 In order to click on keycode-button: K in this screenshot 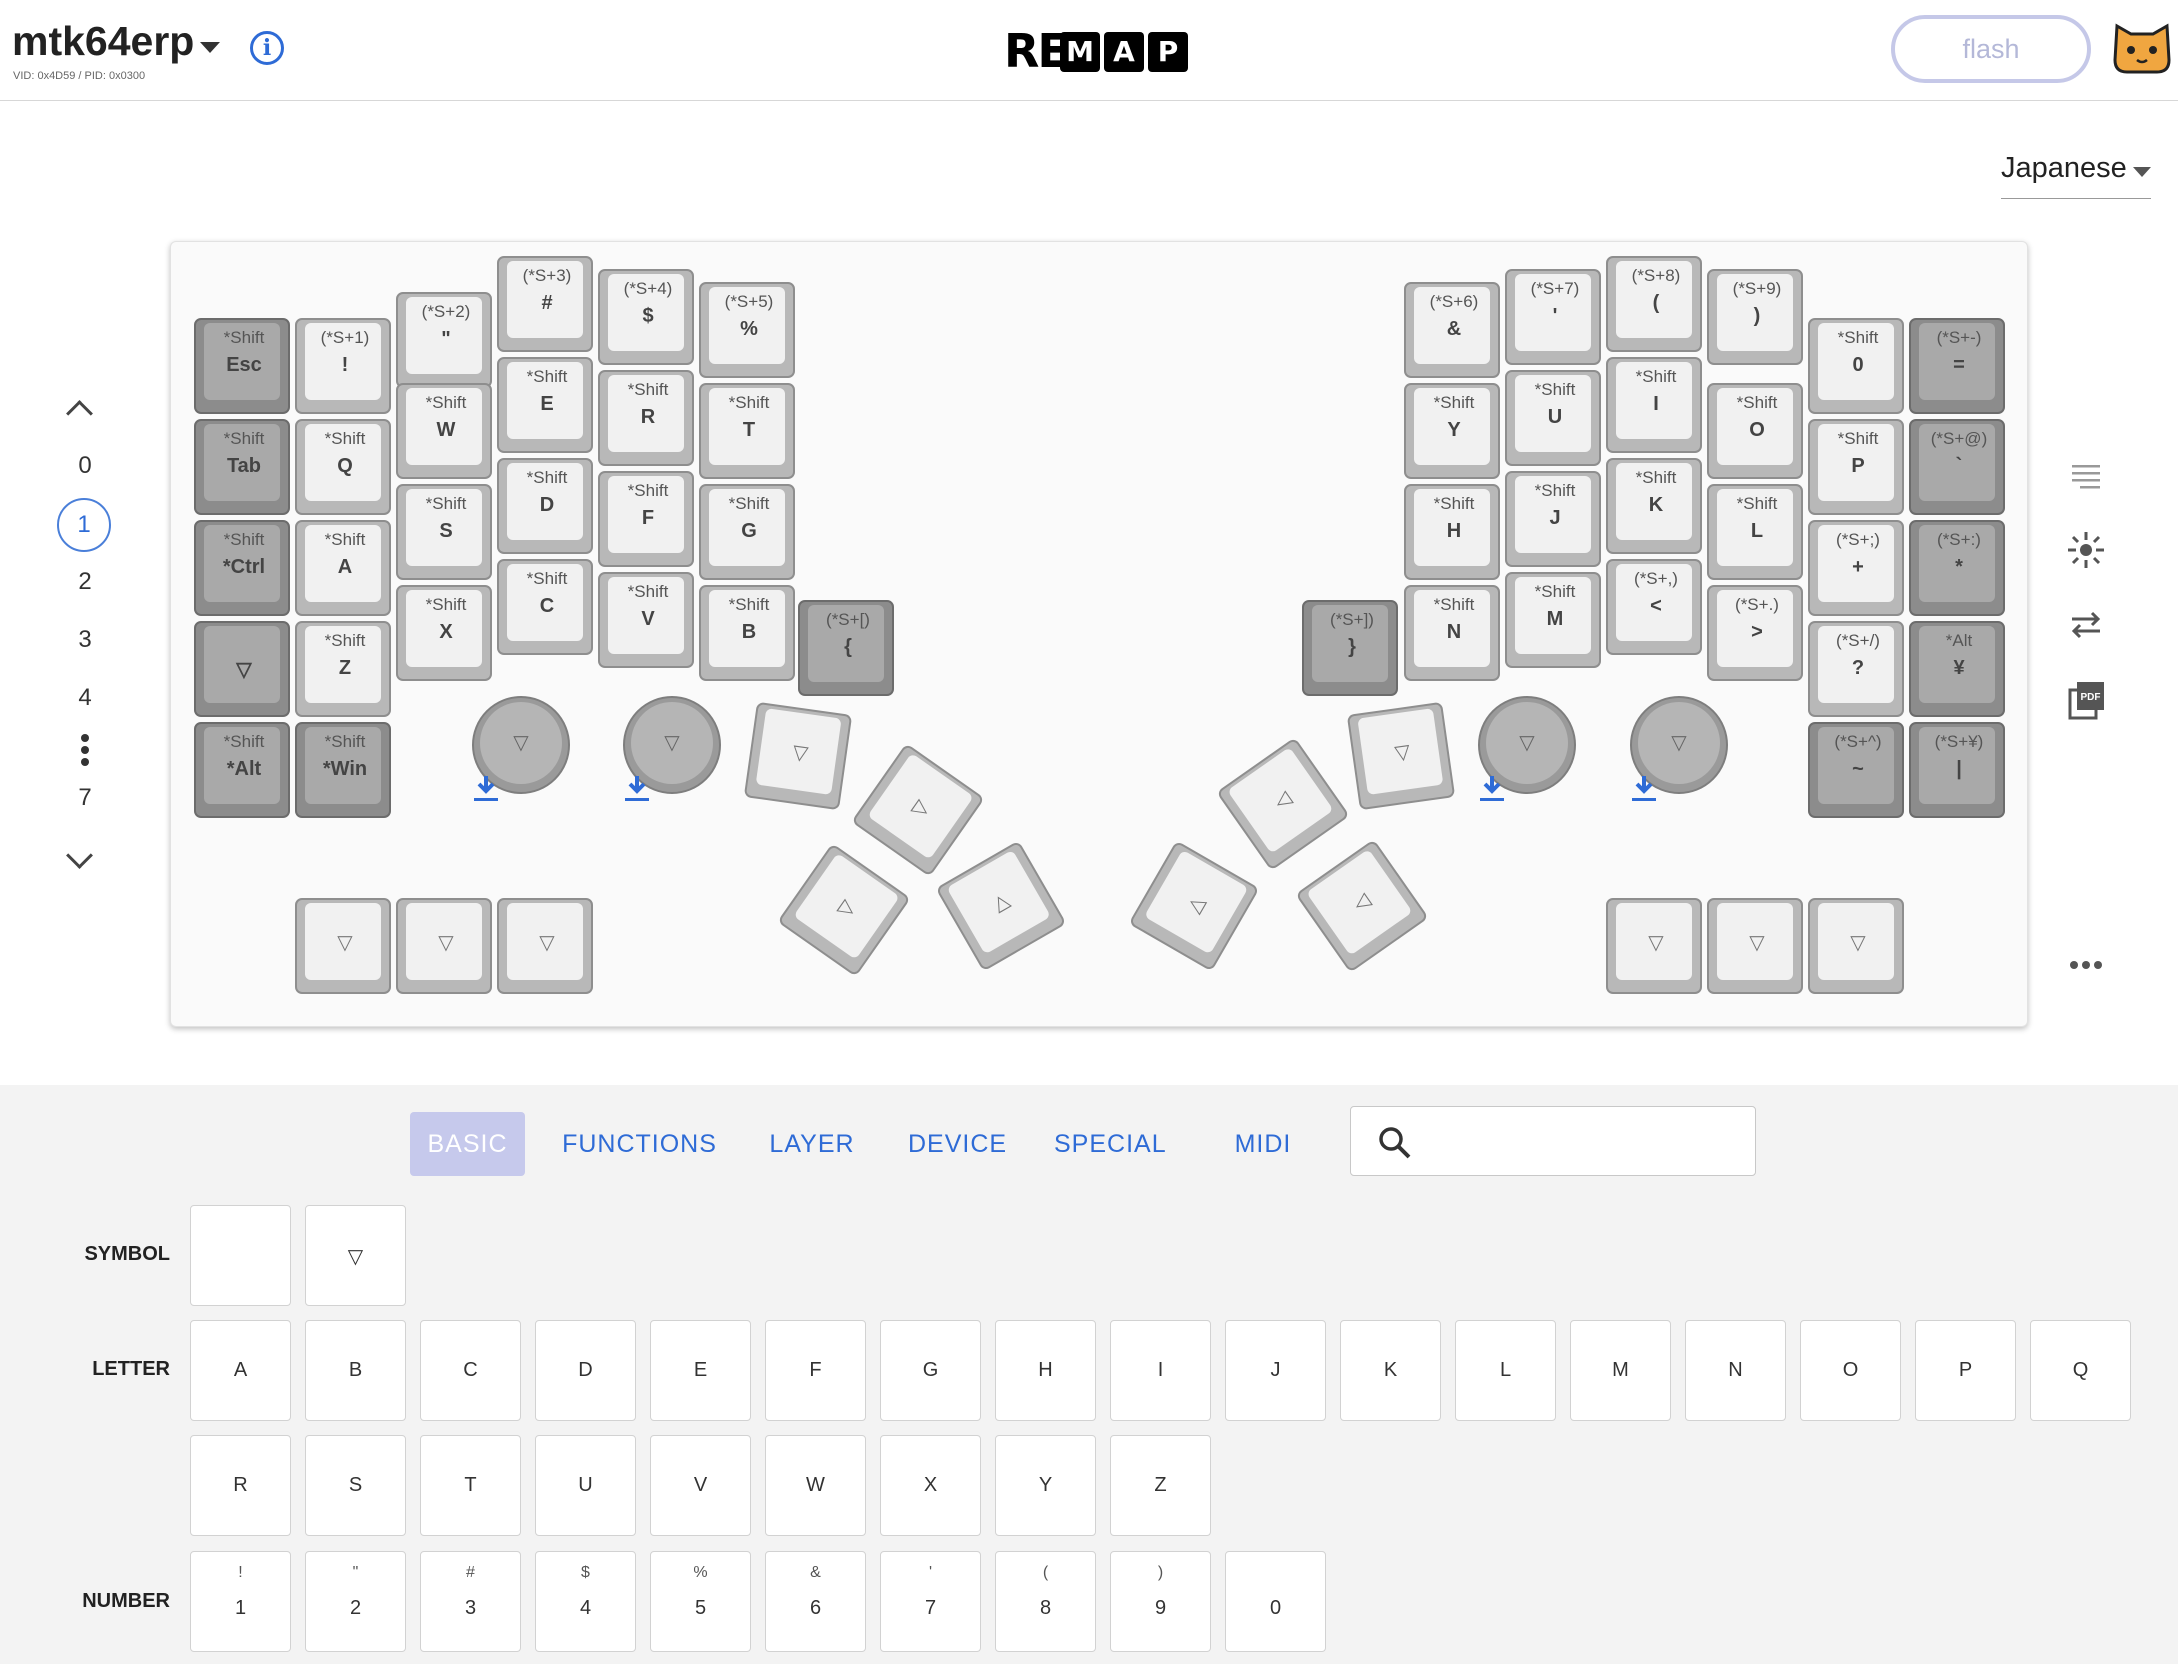, I will do `click(1390, 1370)`.